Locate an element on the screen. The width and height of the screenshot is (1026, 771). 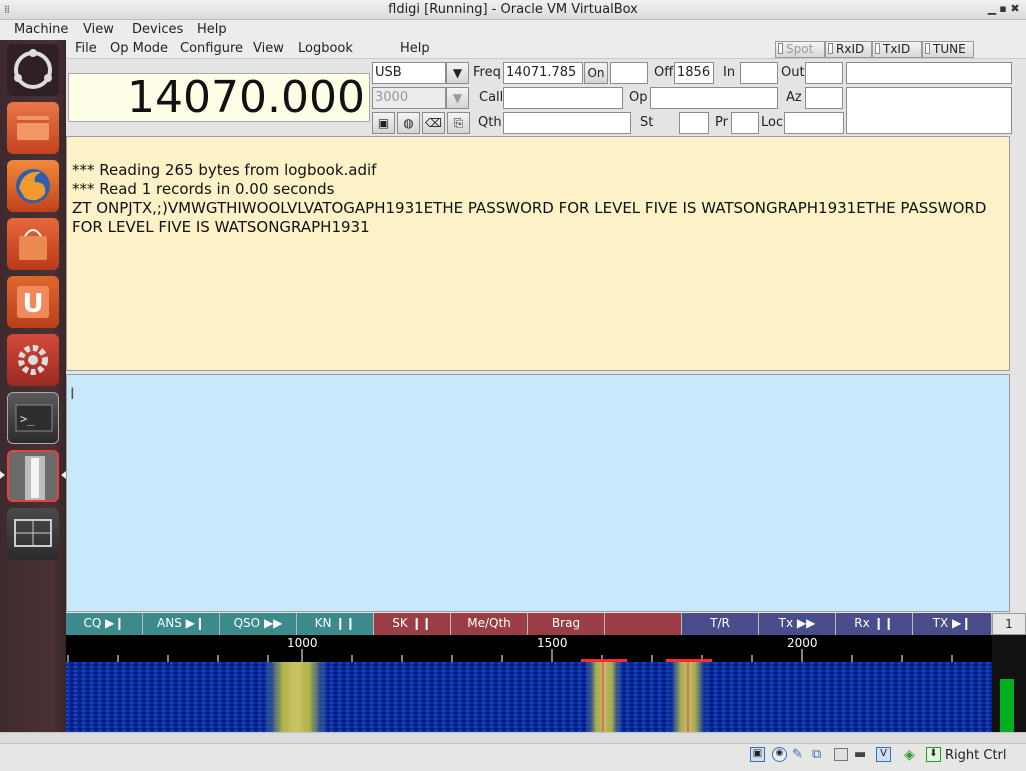
call-field is located at coordinates (563, 98).